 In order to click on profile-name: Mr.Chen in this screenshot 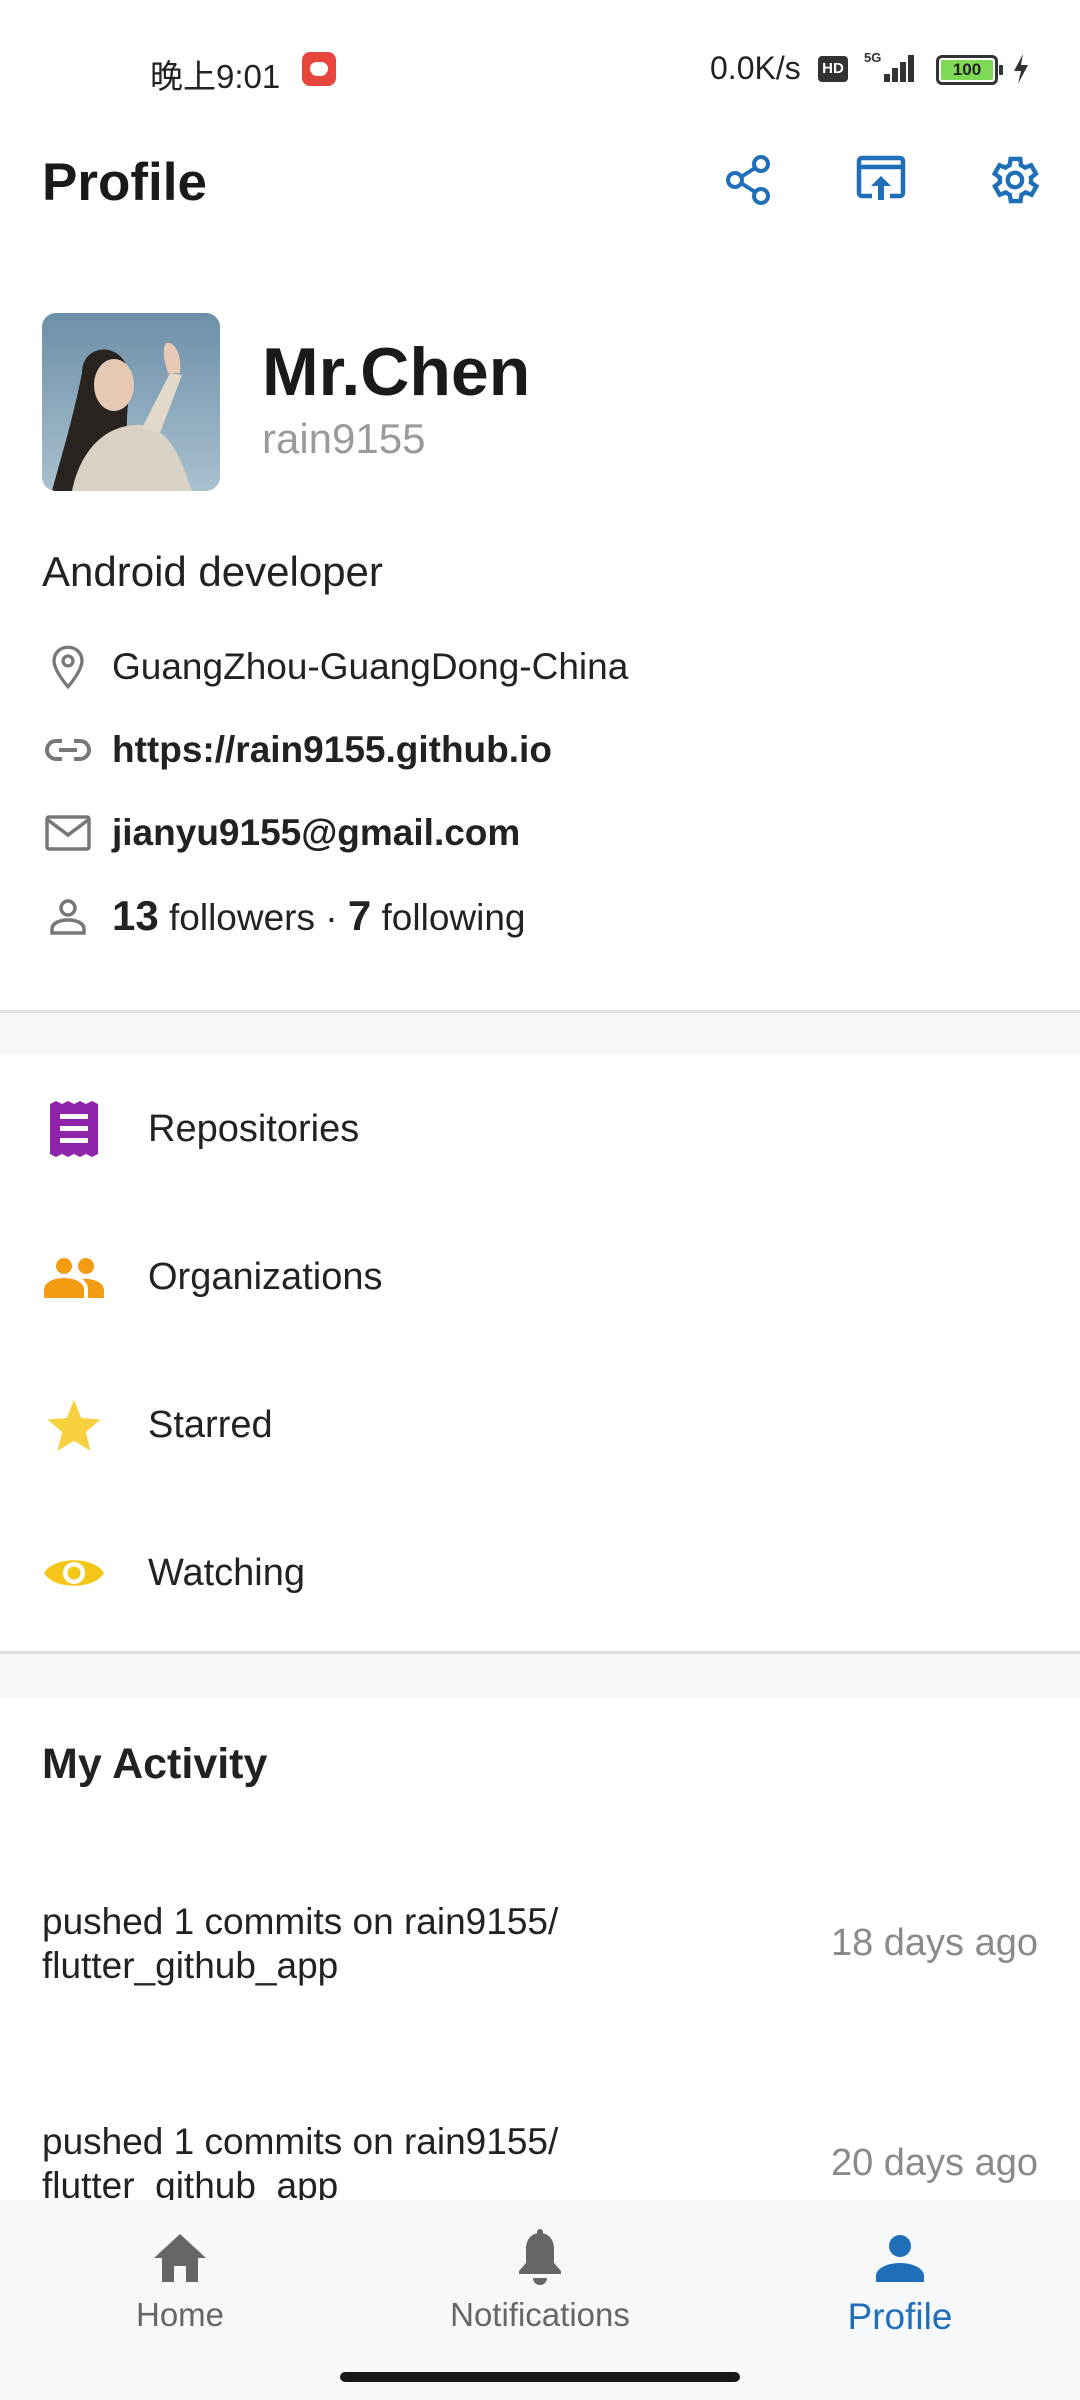, I will do `click(396, 372)`.